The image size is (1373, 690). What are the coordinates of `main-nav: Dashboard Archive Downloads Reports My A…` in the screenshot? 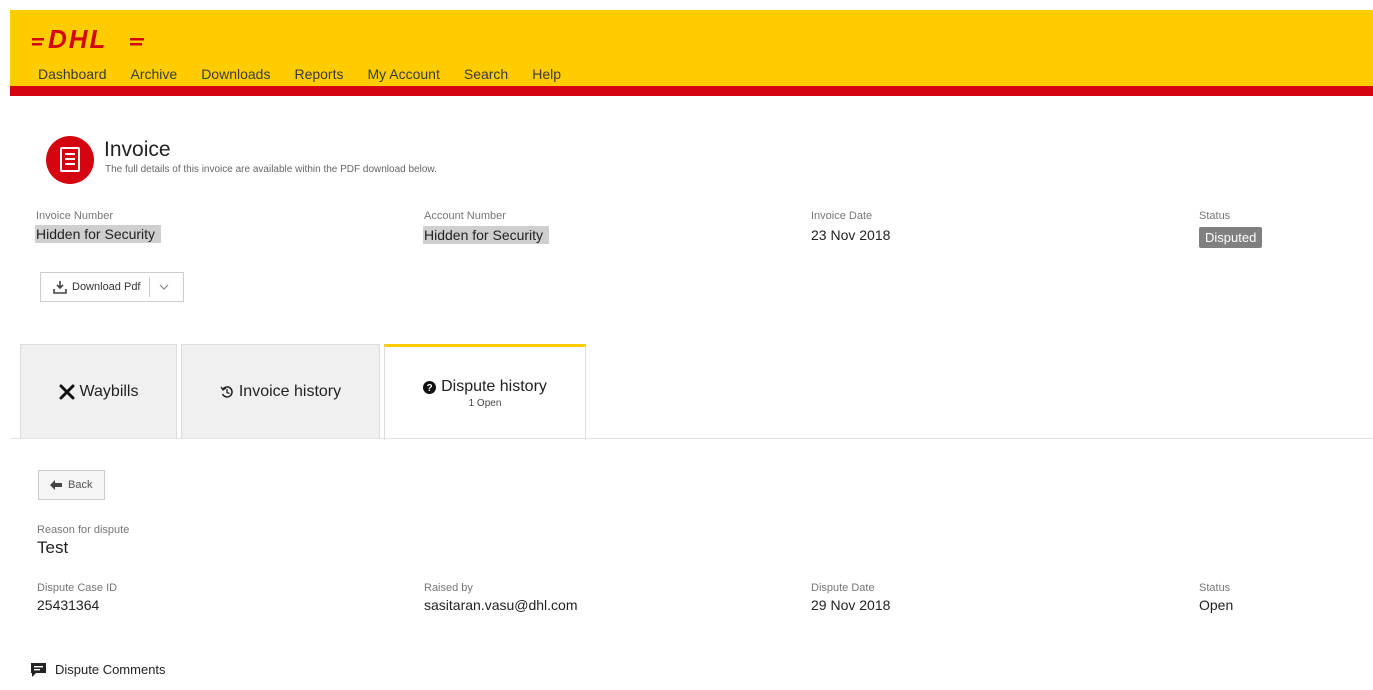 It's located at (311, 74).